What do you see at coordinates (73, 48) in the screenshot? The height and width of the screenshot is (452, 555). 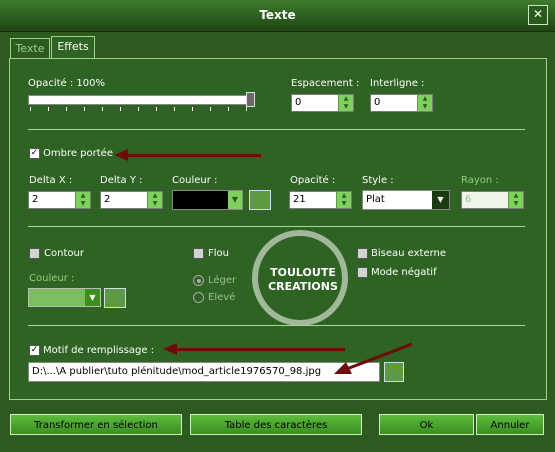 I see `tab-effets: Effets` at bounding box center [73, 48].